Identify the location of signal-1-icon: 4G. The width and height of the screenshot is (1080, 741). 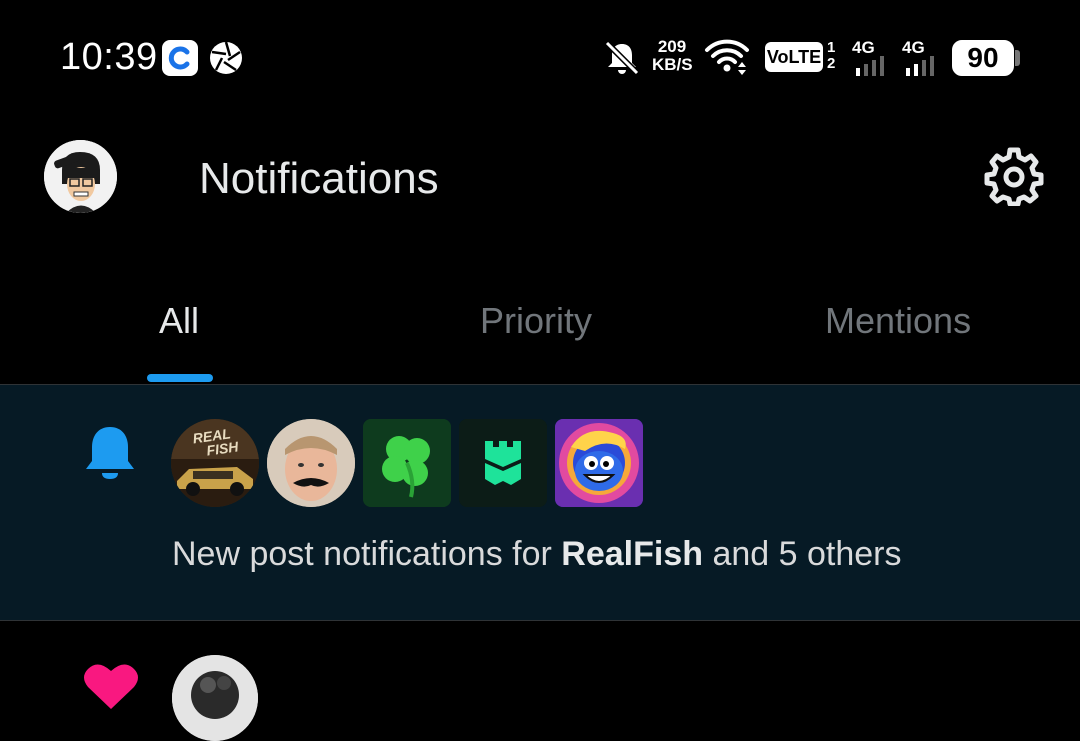
(872, 57).